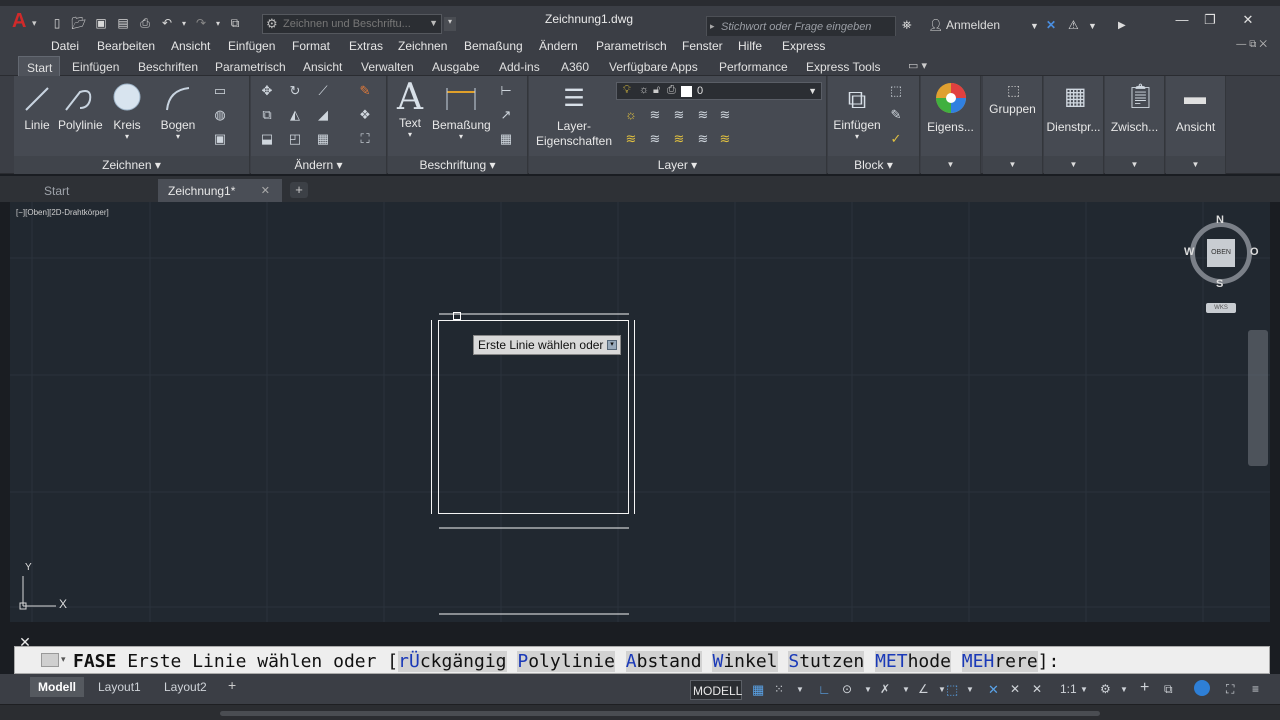  I want to click on layer-properties-button: ☰ Layer- Eigenschaften, so click(574, 115).